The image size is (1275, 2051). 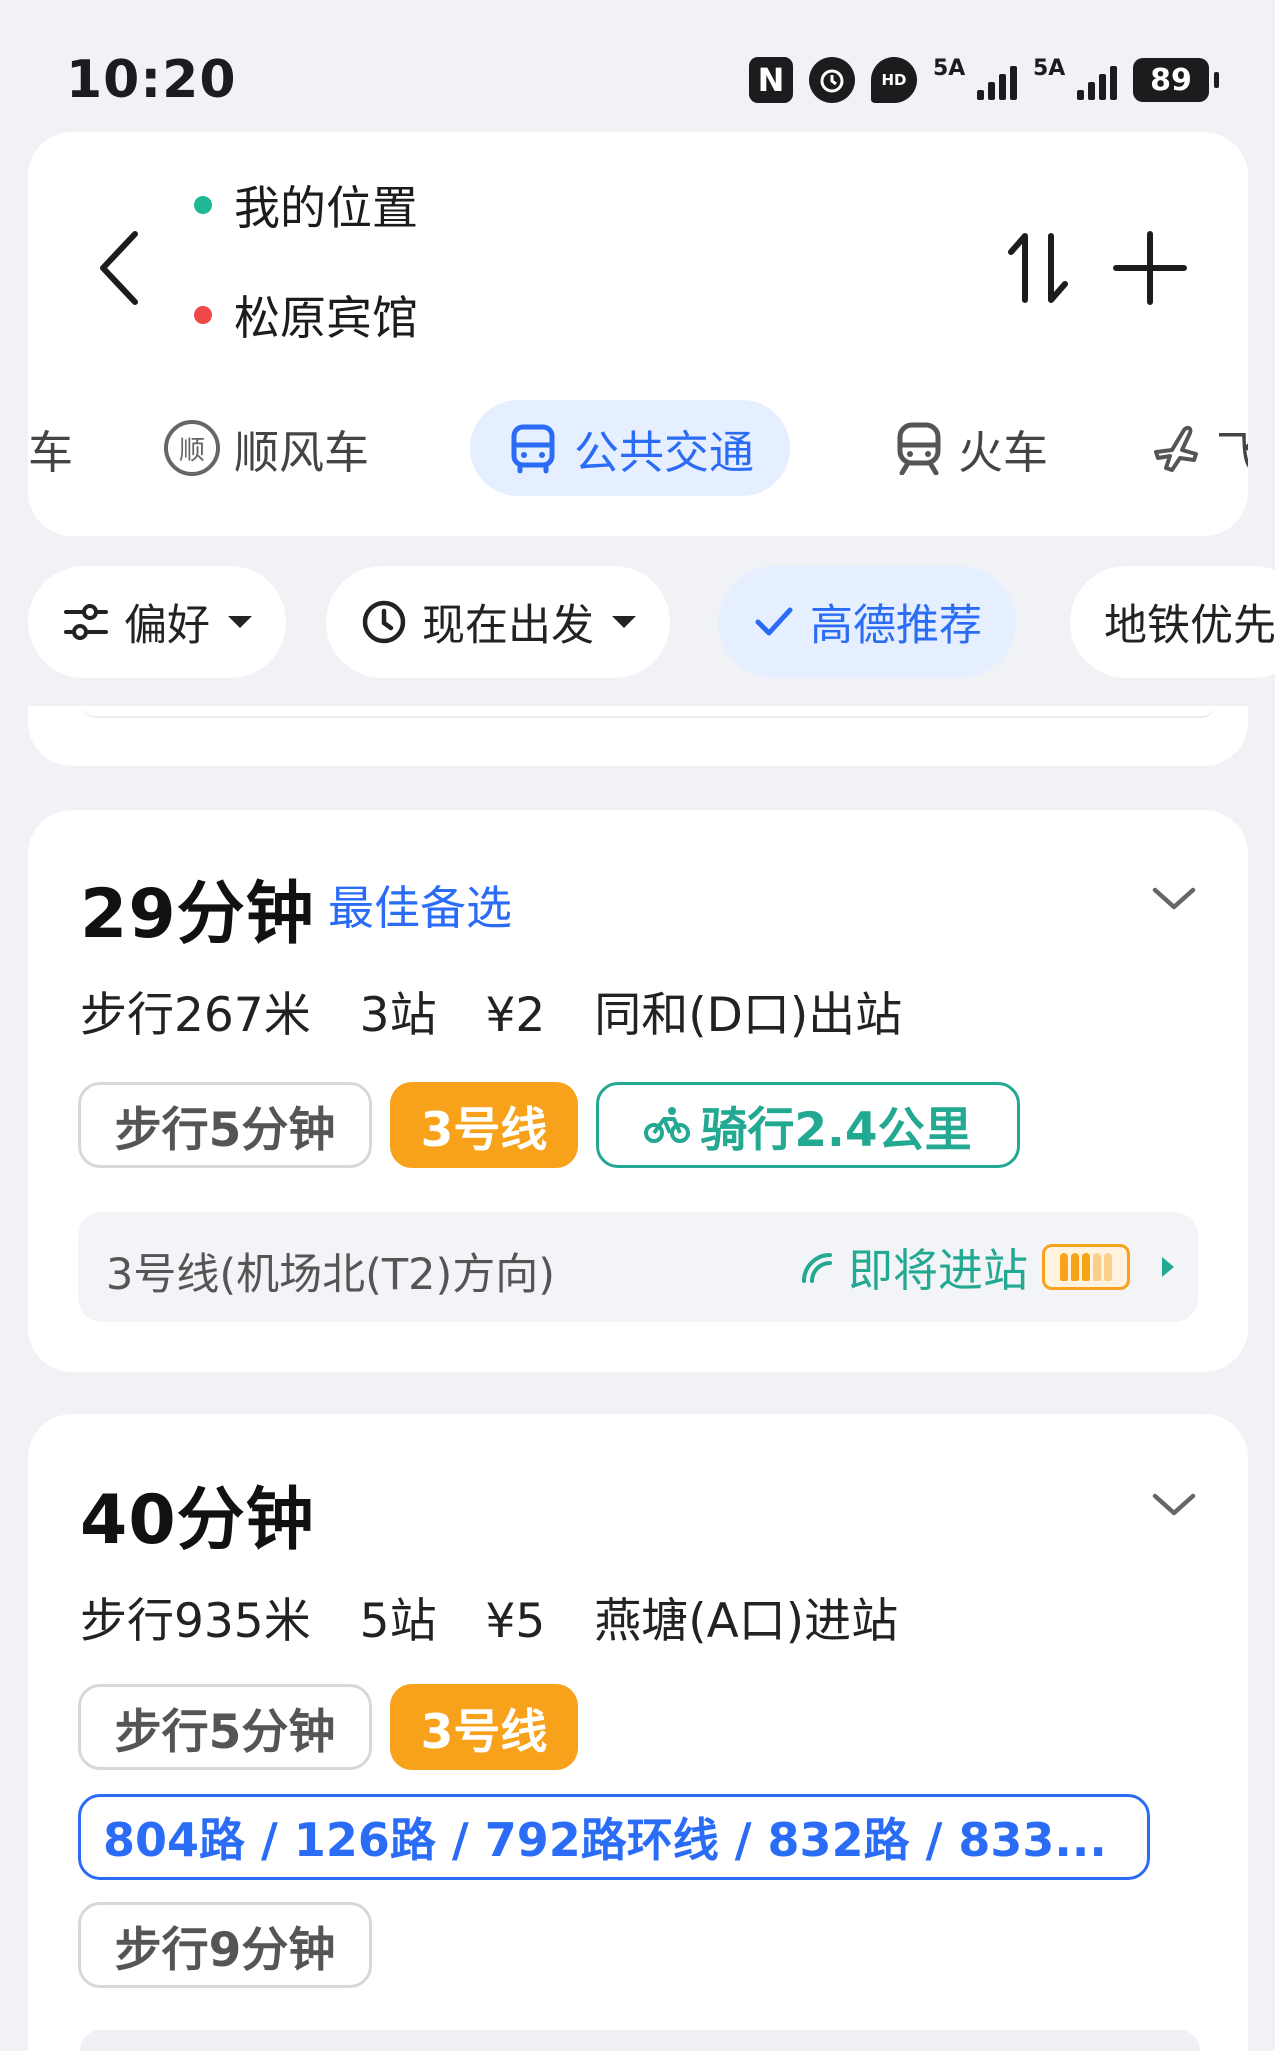 I want to click on status-bar: 10:20 N HD 5A 5A 89, so click(x=637, y=70).